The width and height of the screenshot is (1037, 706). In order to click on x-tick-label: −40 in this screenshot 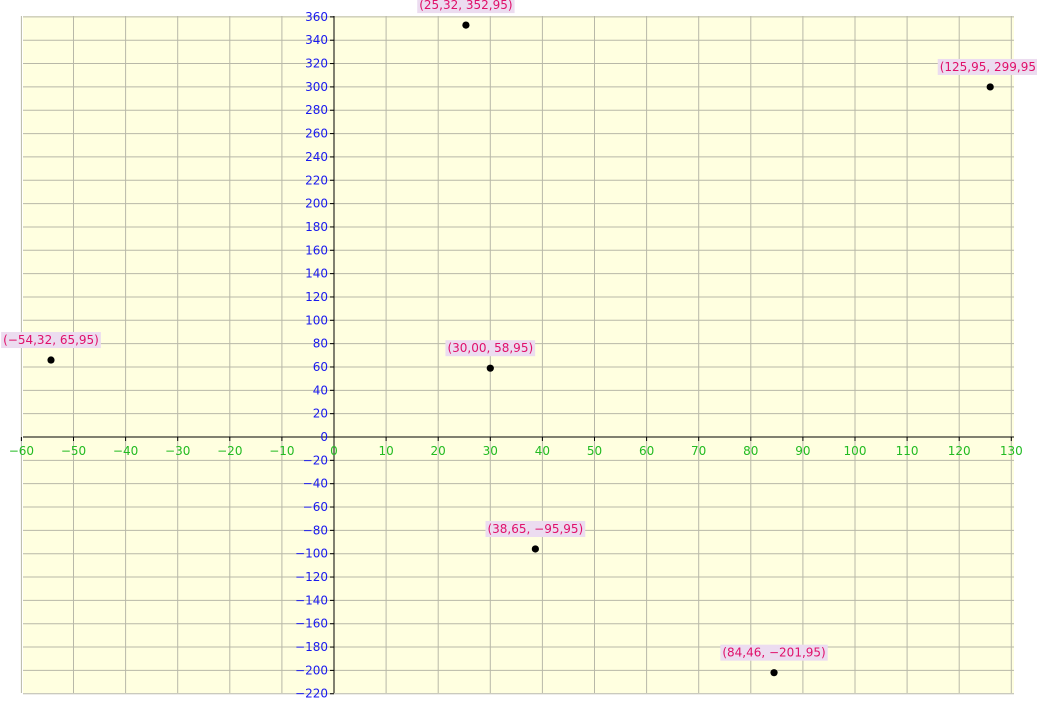, I will do `click(125, 451)`.